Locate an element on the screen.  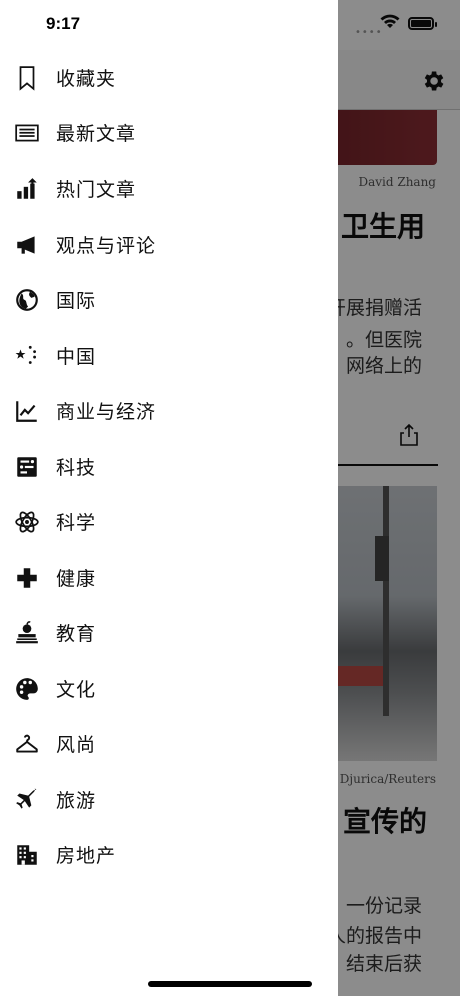
menu-item-favorites: 收藏夹 is located at coordinates (169, 77).